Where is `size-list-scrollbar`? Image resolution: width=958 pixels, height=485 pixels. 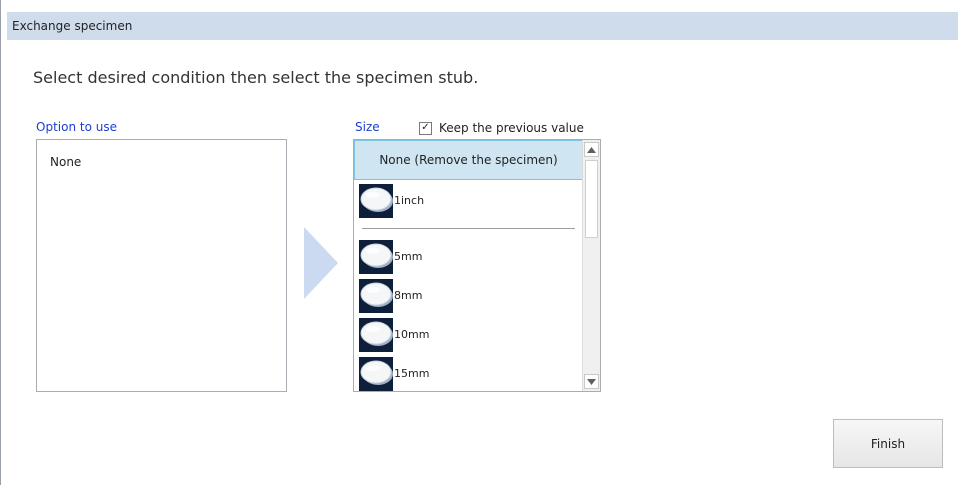 size-list-scrollbar is located at coordinates (591, 265).